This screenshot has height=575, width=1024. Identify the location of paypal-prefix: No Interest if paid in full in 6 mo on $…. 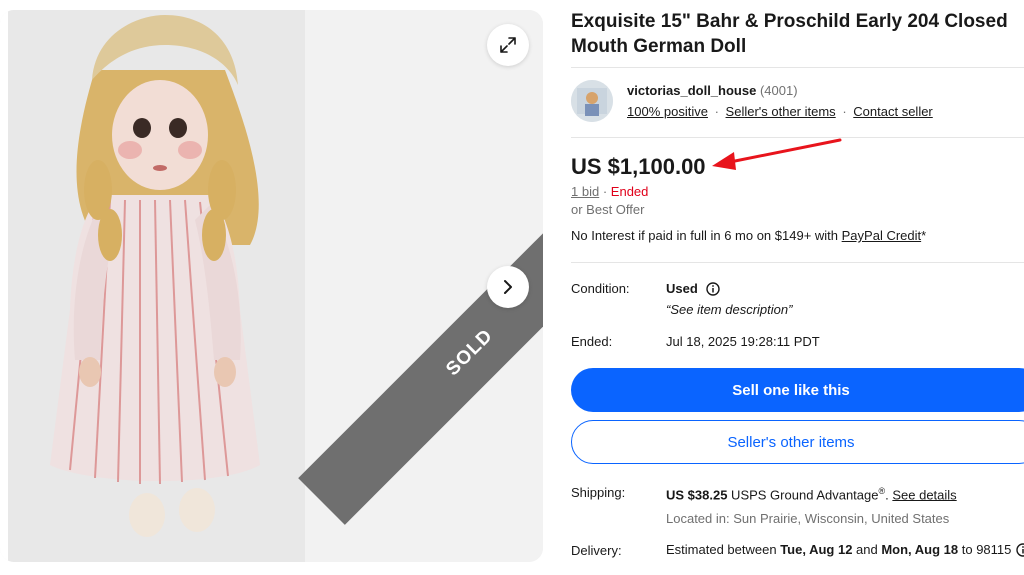
(706, 235).